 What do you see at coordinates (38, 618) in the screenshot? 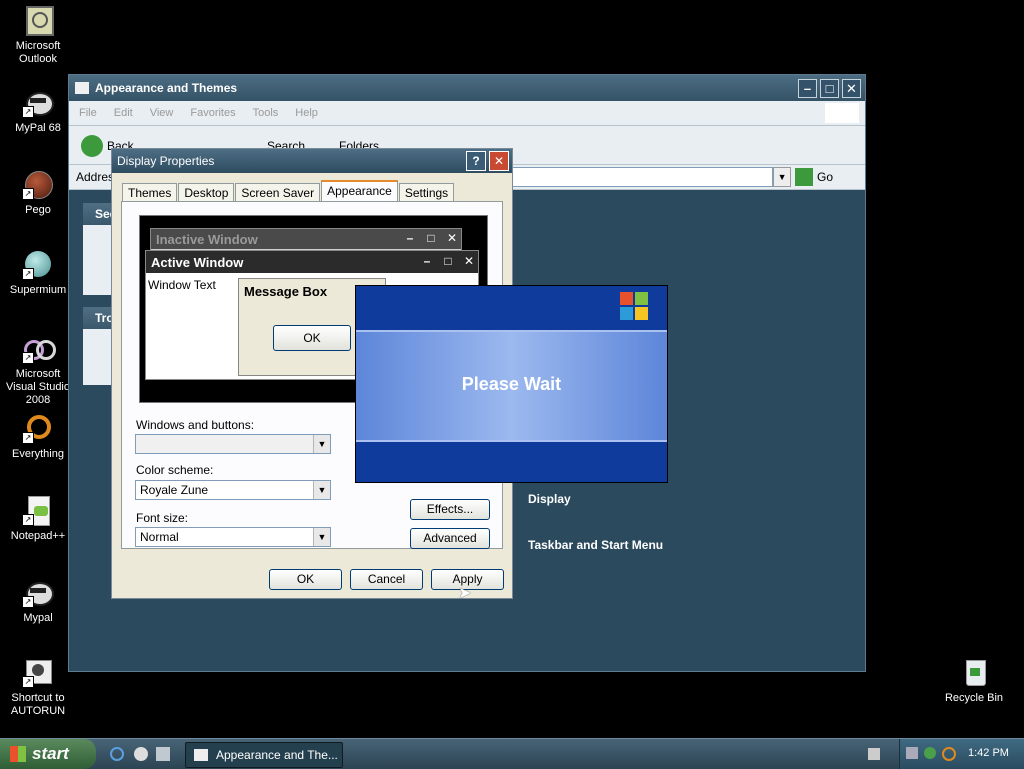
I see `desktop-icon-label: Mypal` at bounding box center [38, 618].